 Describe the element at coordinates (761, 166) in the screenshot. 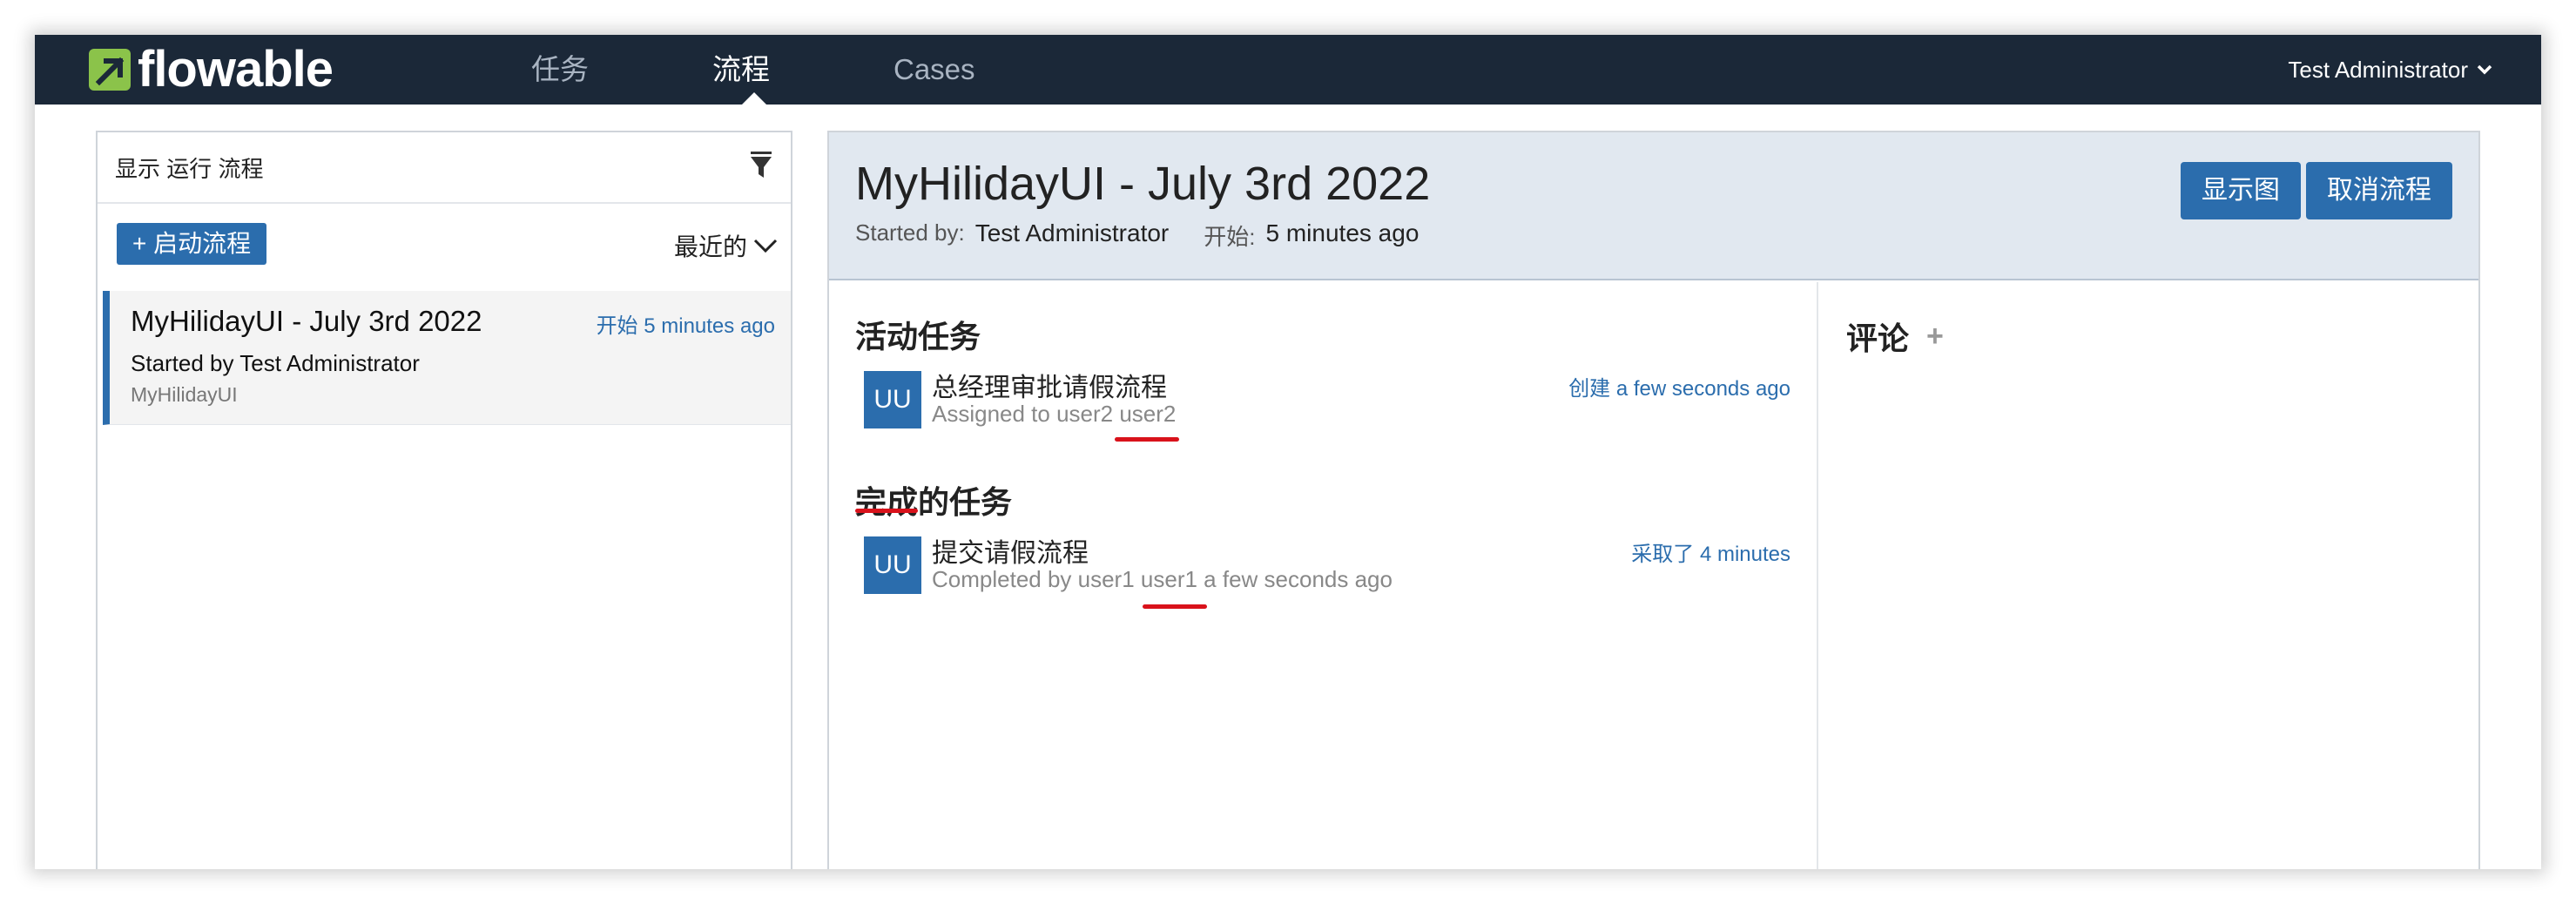

I see `filter-icon` at that location.